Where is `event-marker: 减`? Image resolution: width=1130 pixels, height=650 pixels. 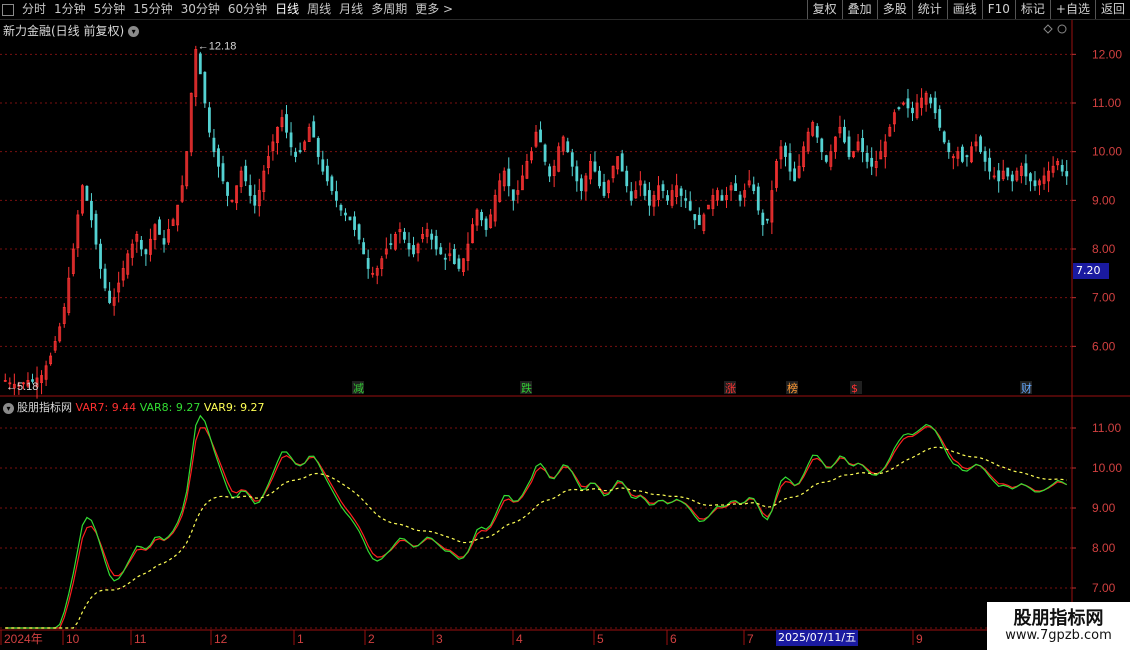
event-marker: 减 is located at coordinates (358, 388).